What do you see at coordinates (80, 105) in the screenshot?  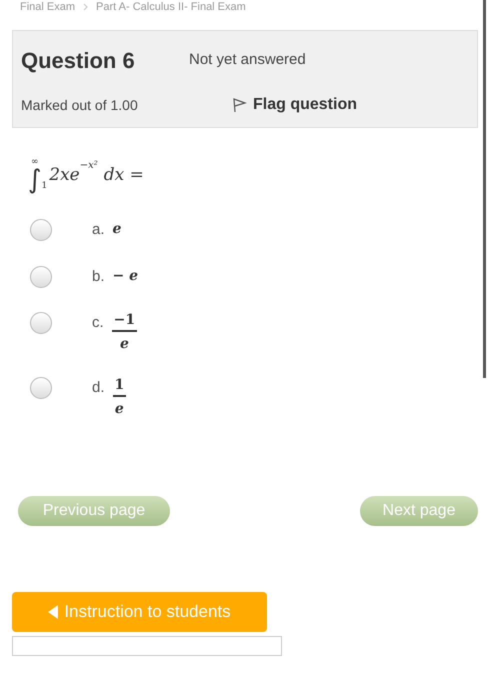 I see `question-marks: Marked out of 1.00` at bounding box center [80, 105].